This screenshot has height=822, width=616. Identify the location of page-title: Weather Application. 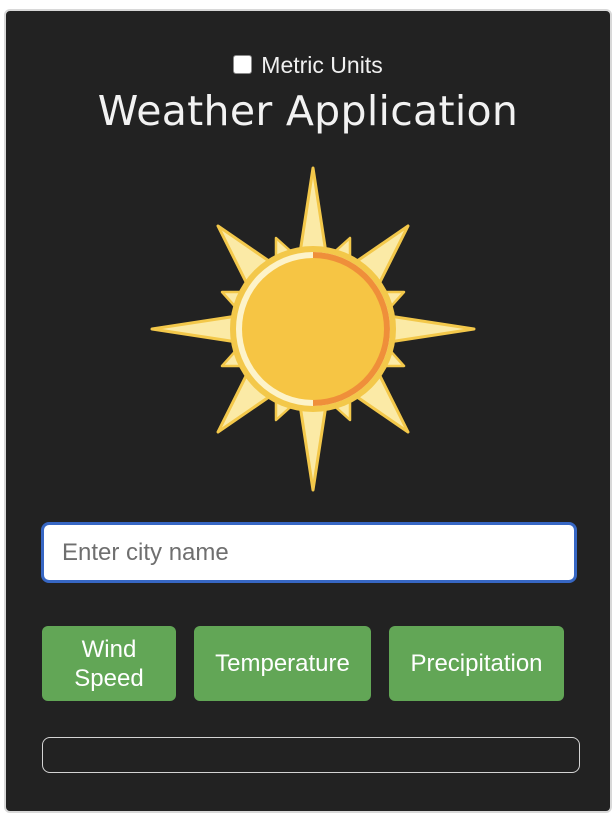
(308, 111).